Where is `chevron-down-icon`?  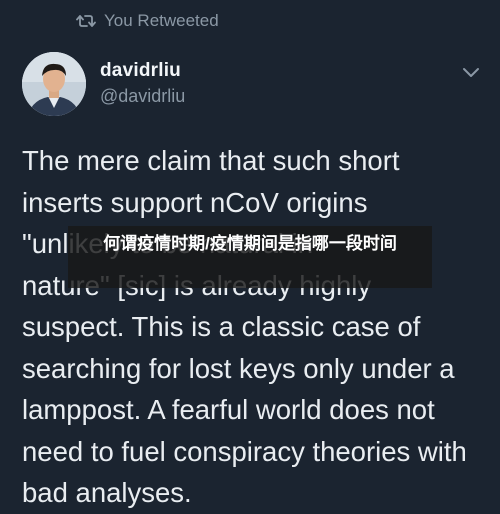 chevron-down-icon is located at coordinates (471, 75).